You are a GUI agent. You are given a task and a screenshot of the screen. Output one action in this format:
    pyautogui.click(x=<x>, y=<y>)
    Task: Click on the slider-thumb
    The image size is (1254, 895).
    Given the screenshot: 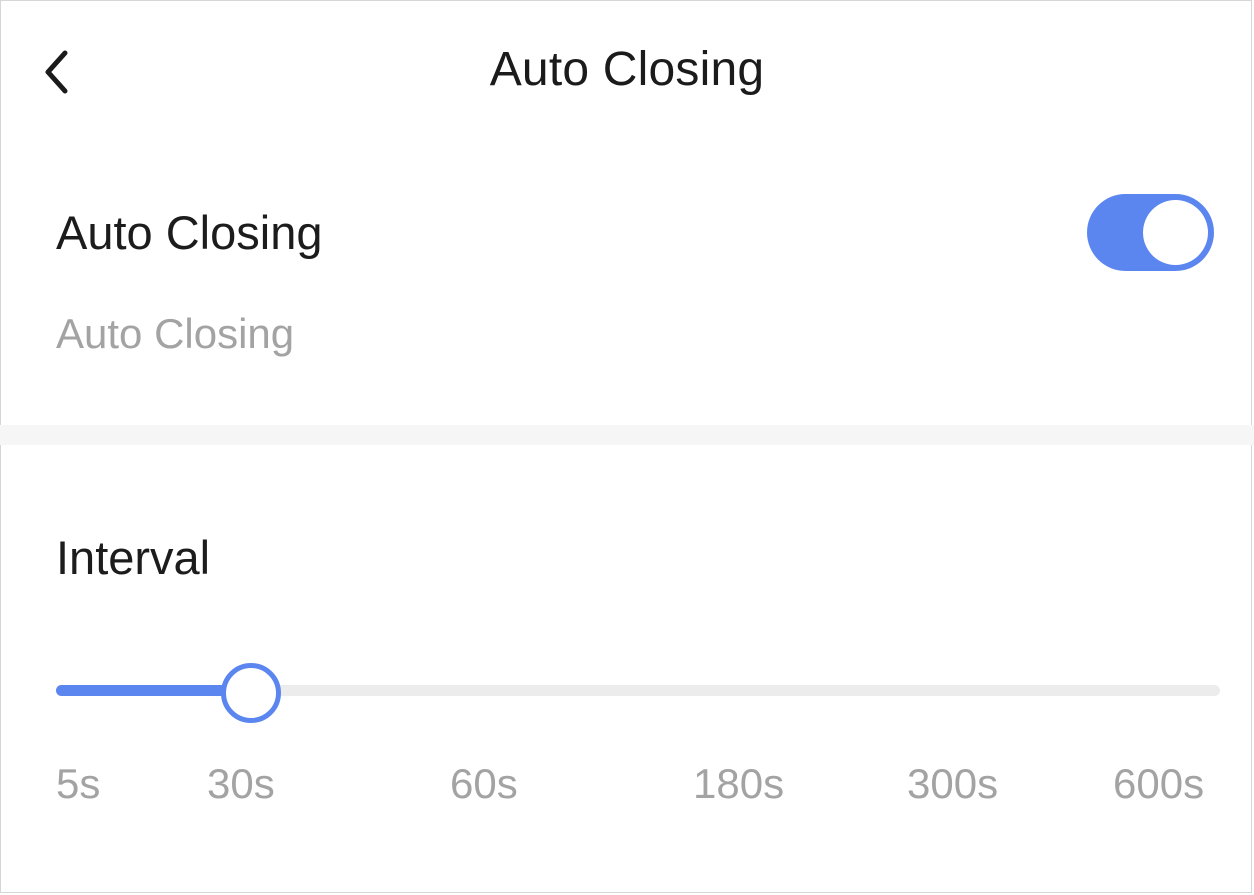 What is the action you would take?
    pyautogui.click(x=251, y=693)
    